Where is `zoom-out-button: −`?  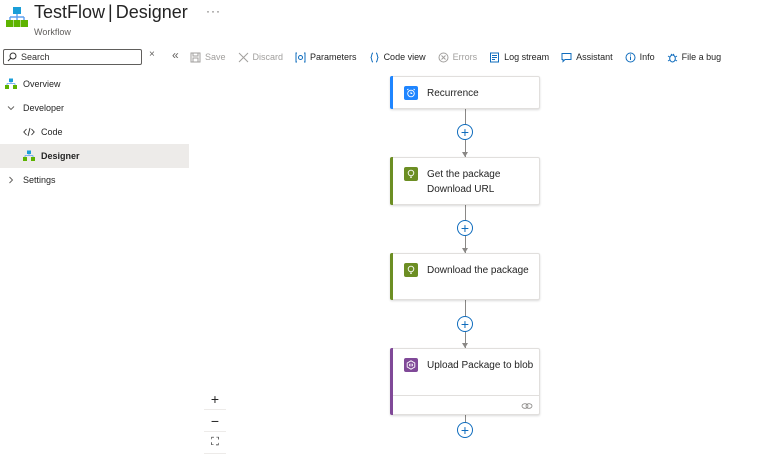 zoom-out-button: − is located at coordinates (215, 421).